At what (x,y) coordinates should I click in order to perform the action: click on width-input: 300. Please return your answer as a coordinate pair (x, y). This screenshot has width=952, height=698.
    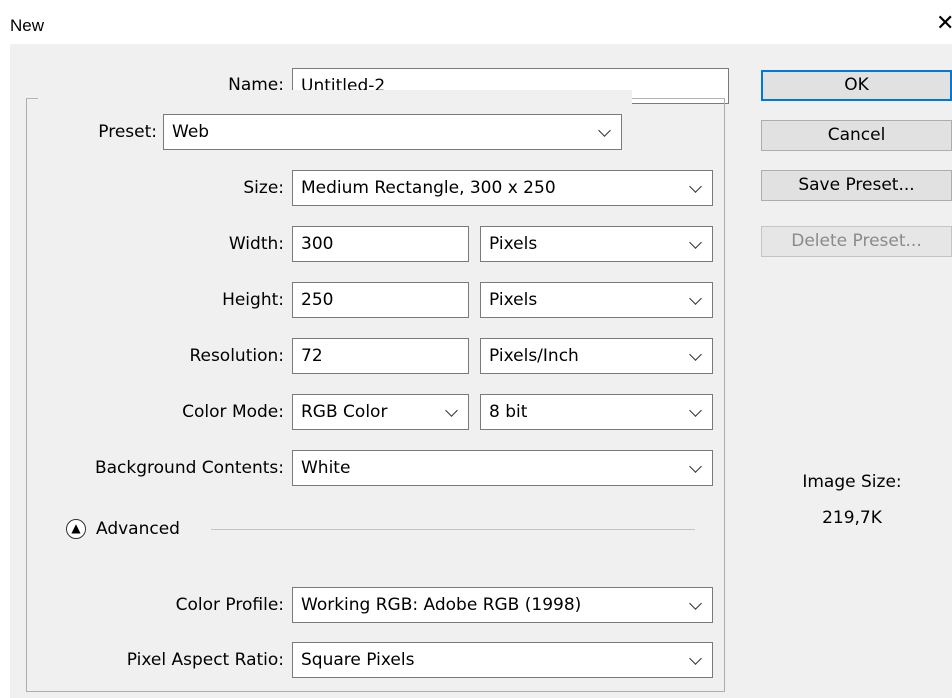
    Looking at the image, I should click on (380, 244).